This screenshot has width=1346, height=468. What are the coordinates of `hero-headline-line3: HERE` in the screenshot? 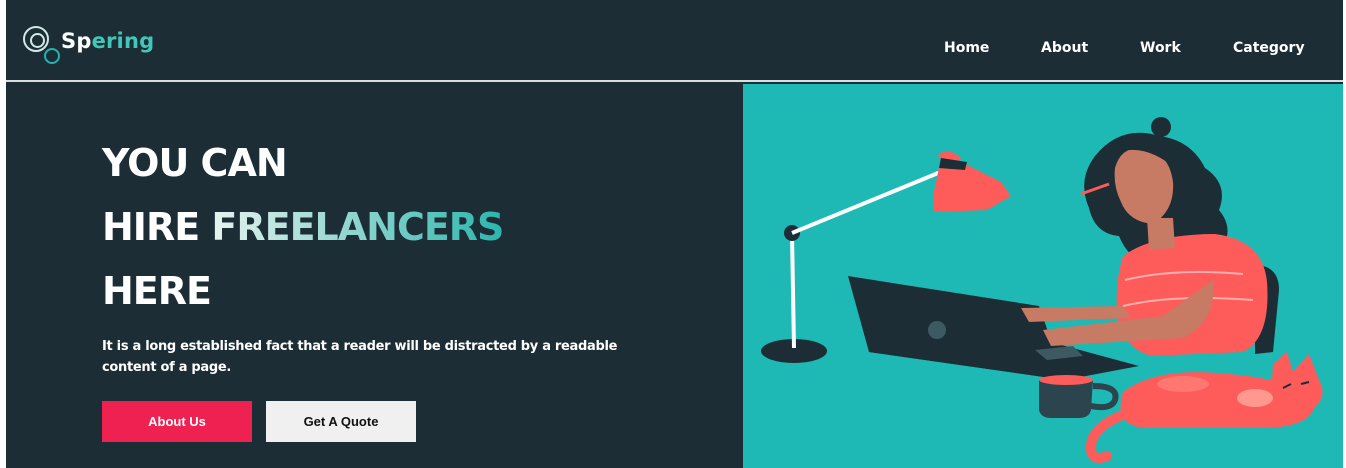 It's located at (157, 291).